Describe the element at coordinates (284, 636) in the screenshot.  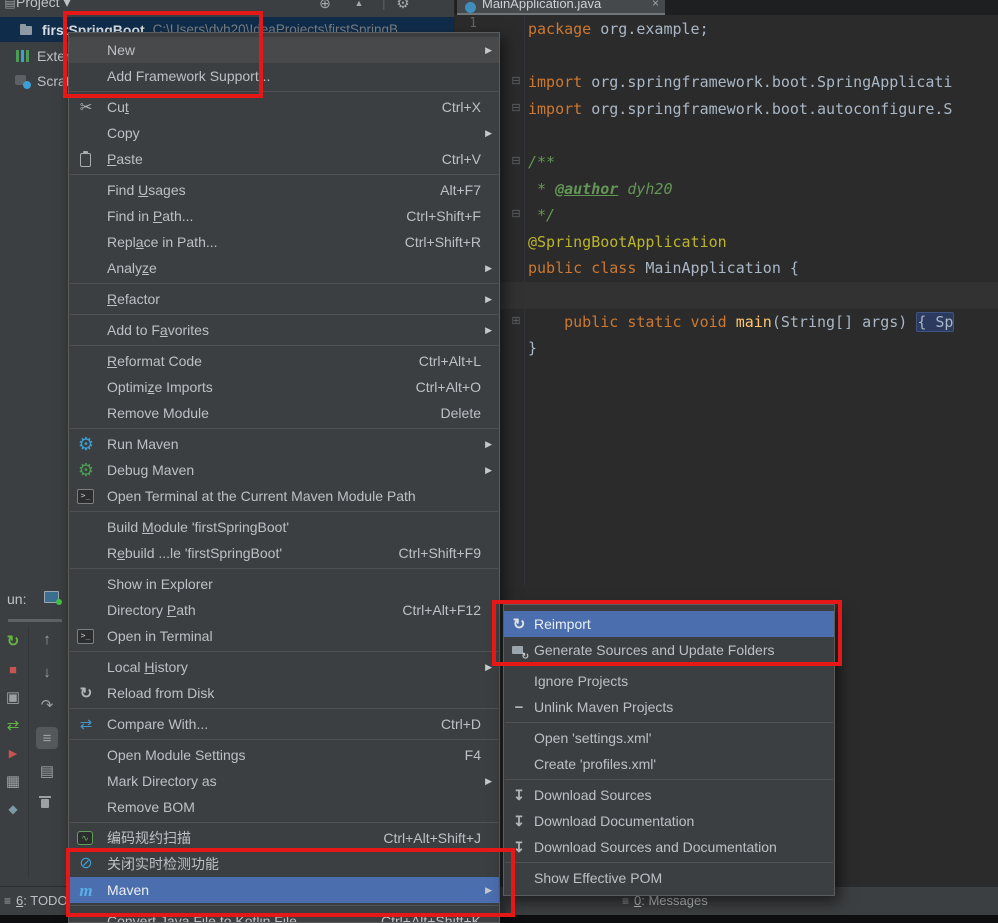
I see `menu-item-open-in-terminal: Open in Terminal` at that location.